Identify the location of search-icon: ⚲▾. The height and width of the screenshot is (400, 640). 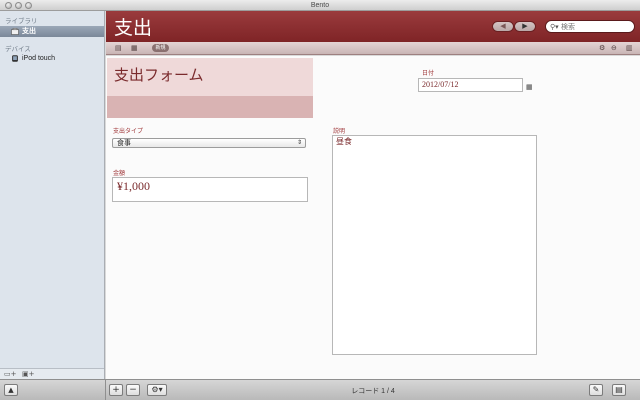
(554, 27).